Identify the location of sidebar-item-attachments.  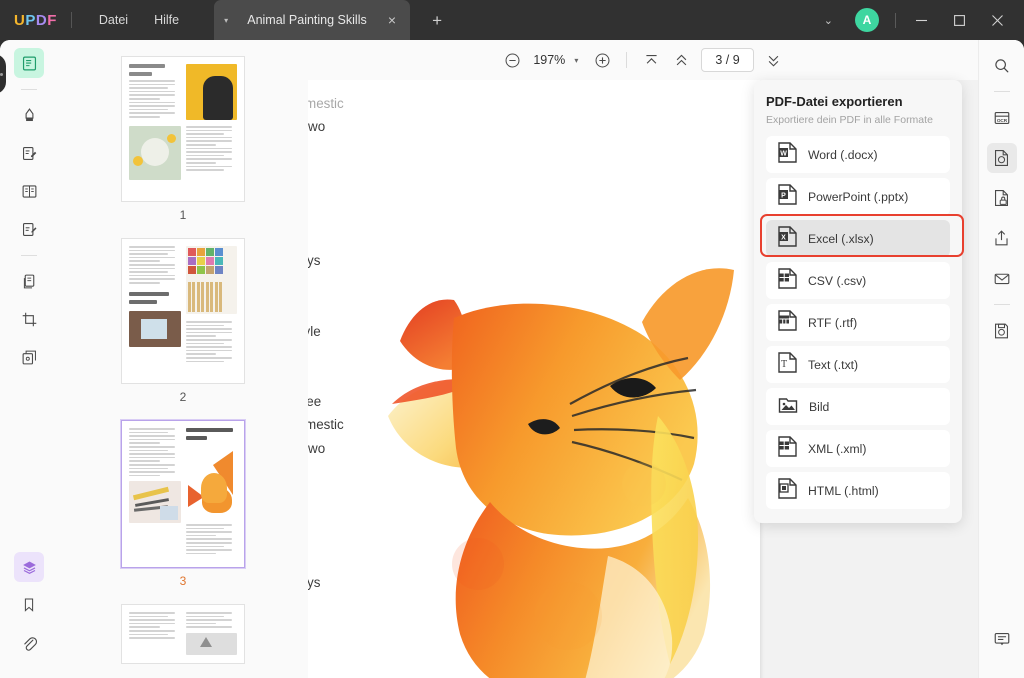
(29, 643).